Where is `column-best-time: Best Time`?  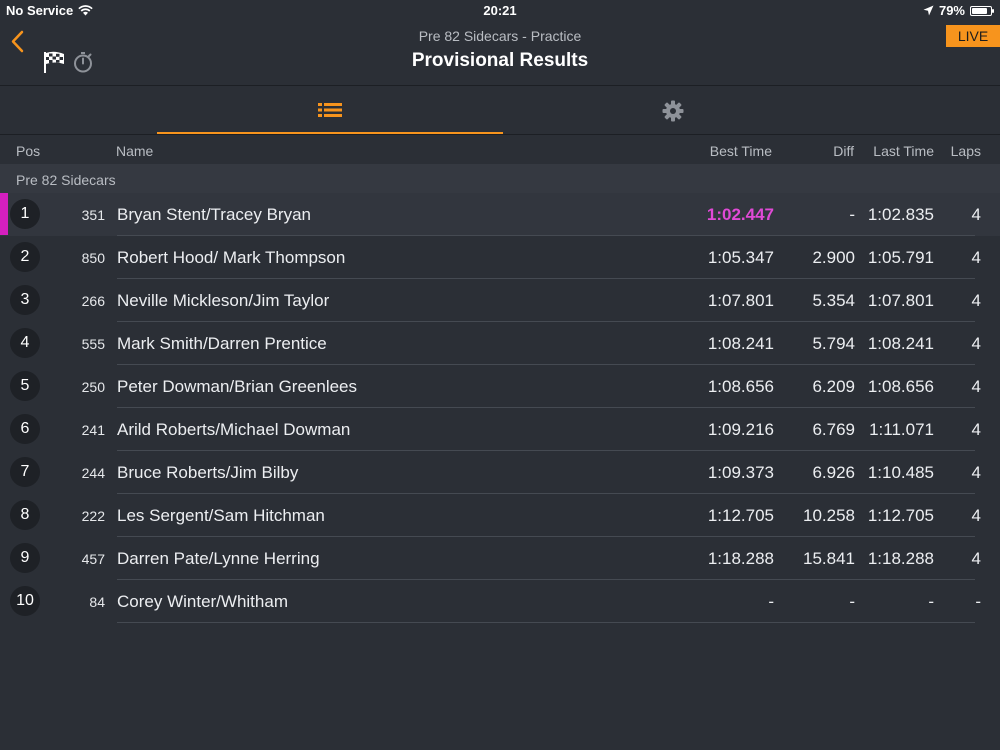
column-best-time: Best Time is located at coordinates (741, 151).